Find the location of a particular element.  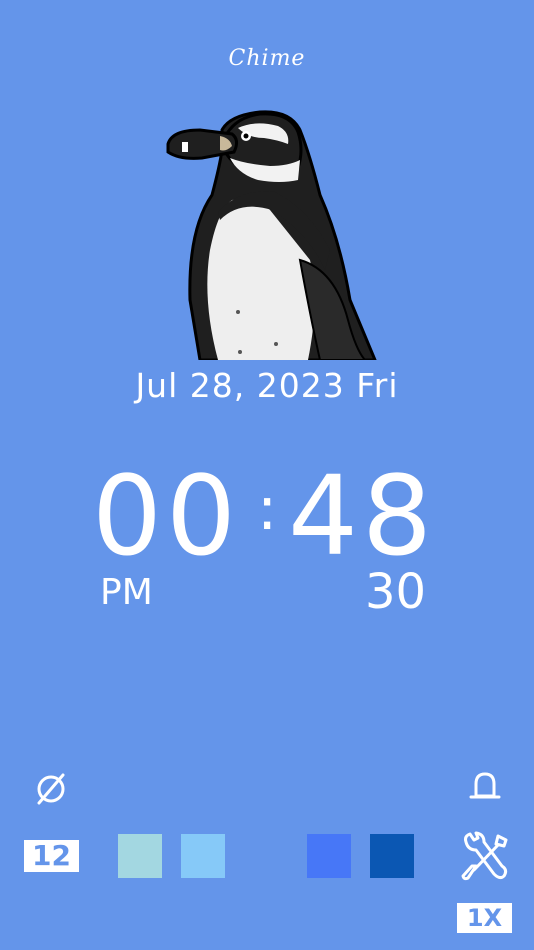

ampm-text: PM is located at coordinates (126, 592).